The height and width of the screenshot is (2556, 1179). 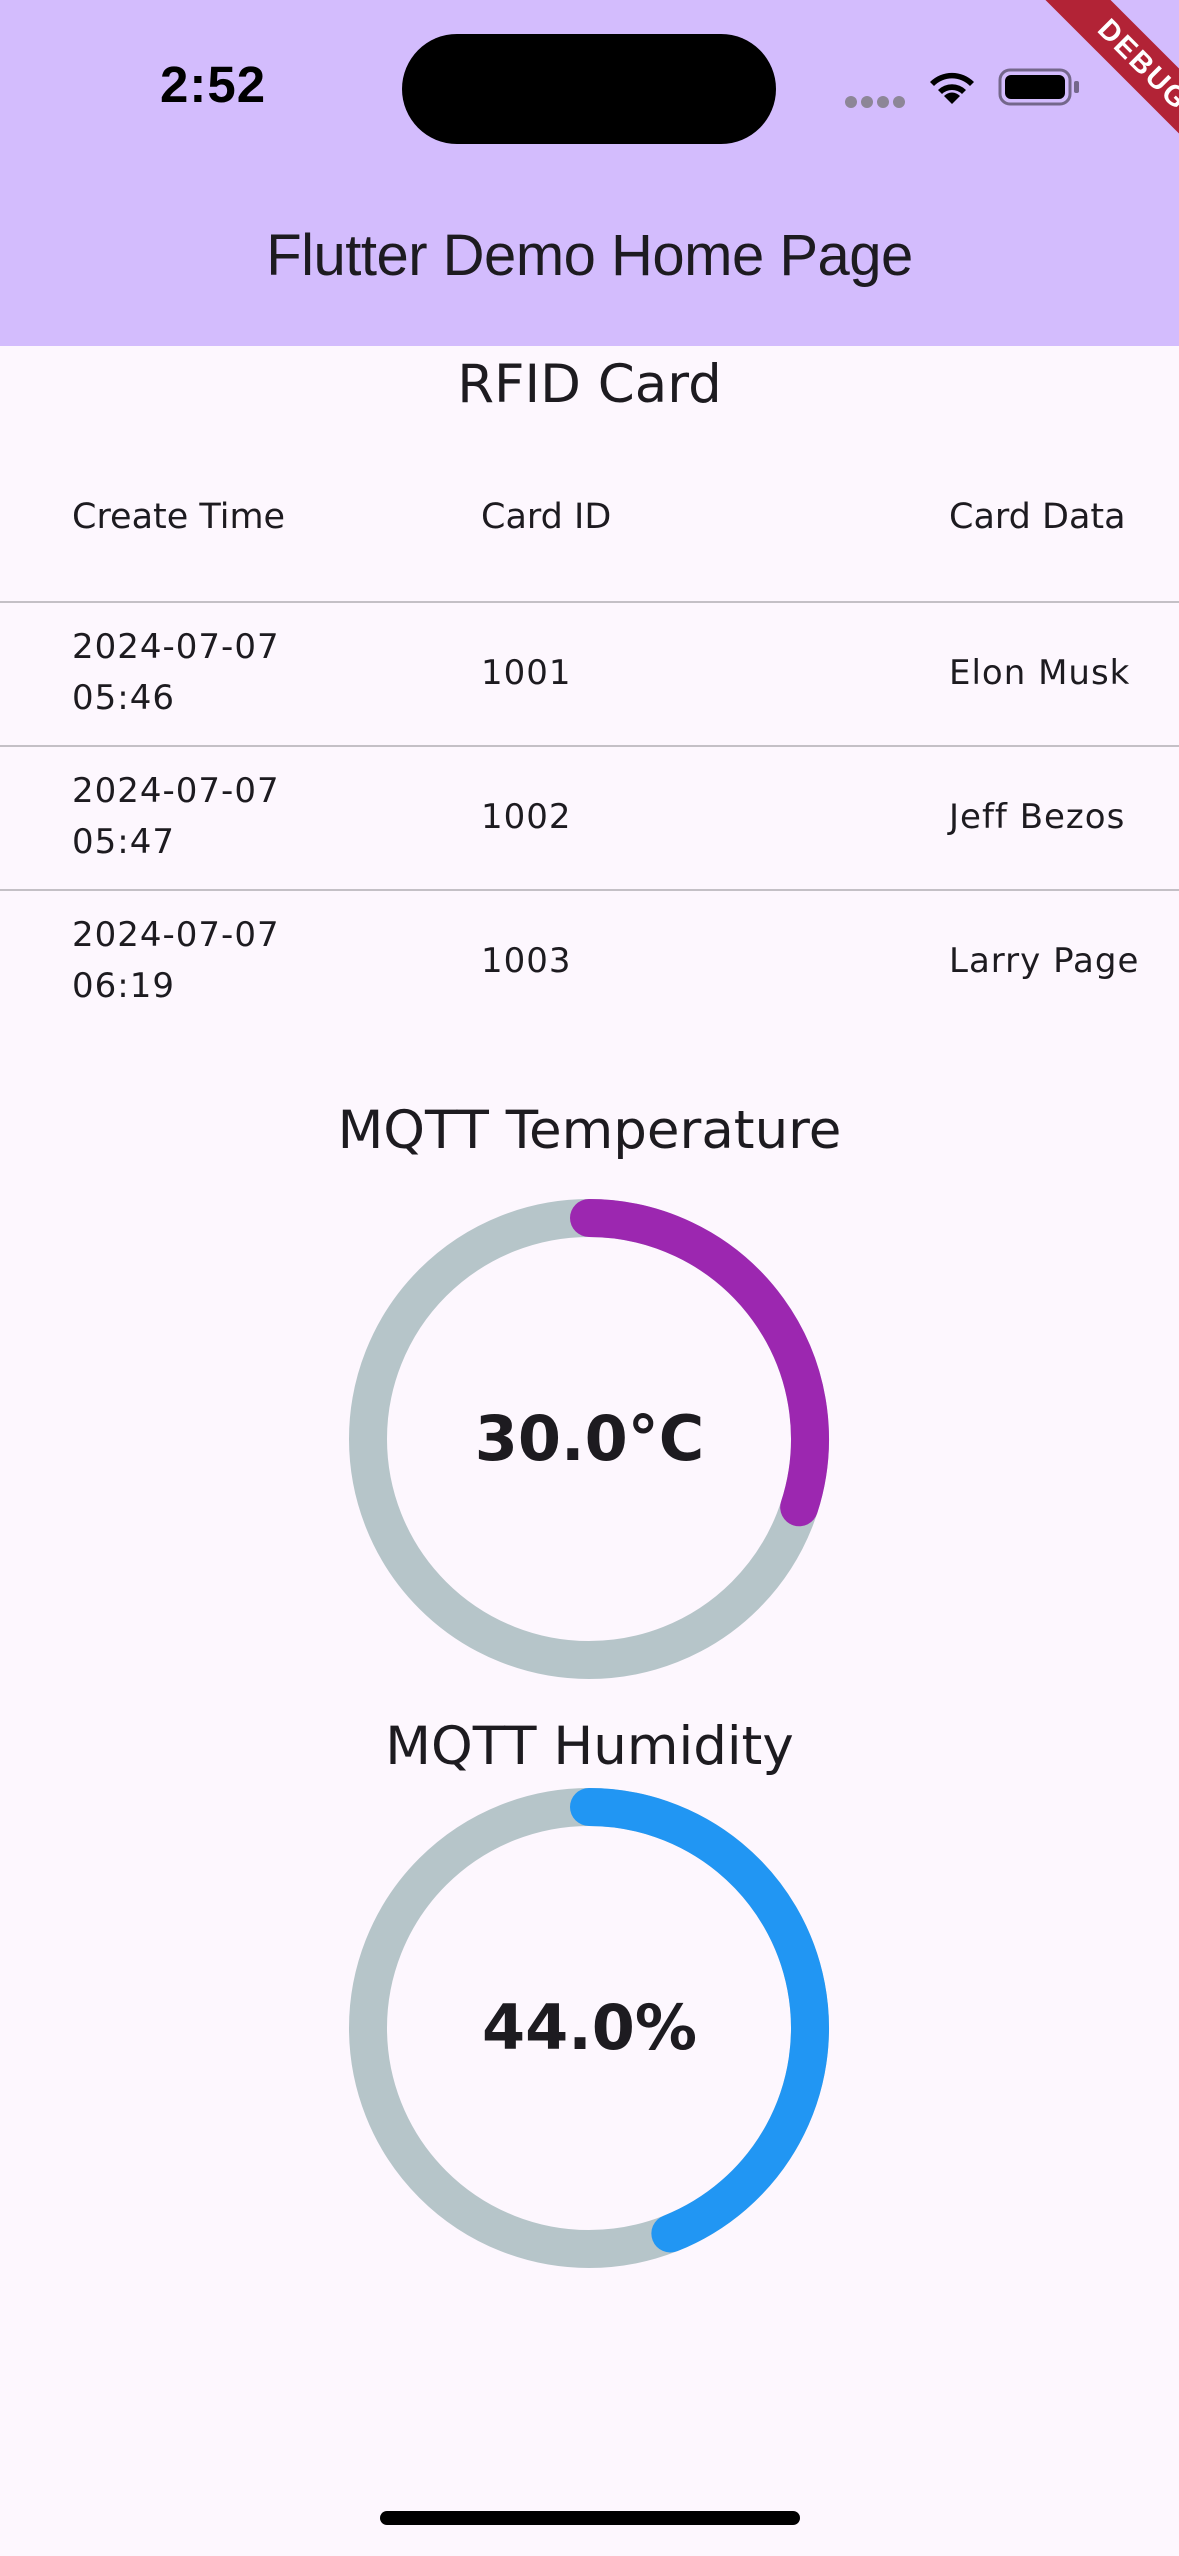 I want to click on cell-create-time: 2024-07-07 05:47, so click(x=176, y=817).